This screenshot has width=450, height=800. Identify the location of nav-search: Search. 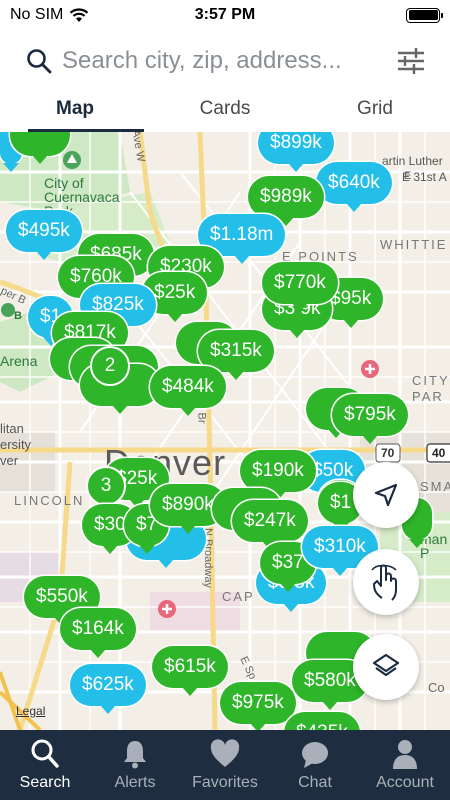
(45, 765).